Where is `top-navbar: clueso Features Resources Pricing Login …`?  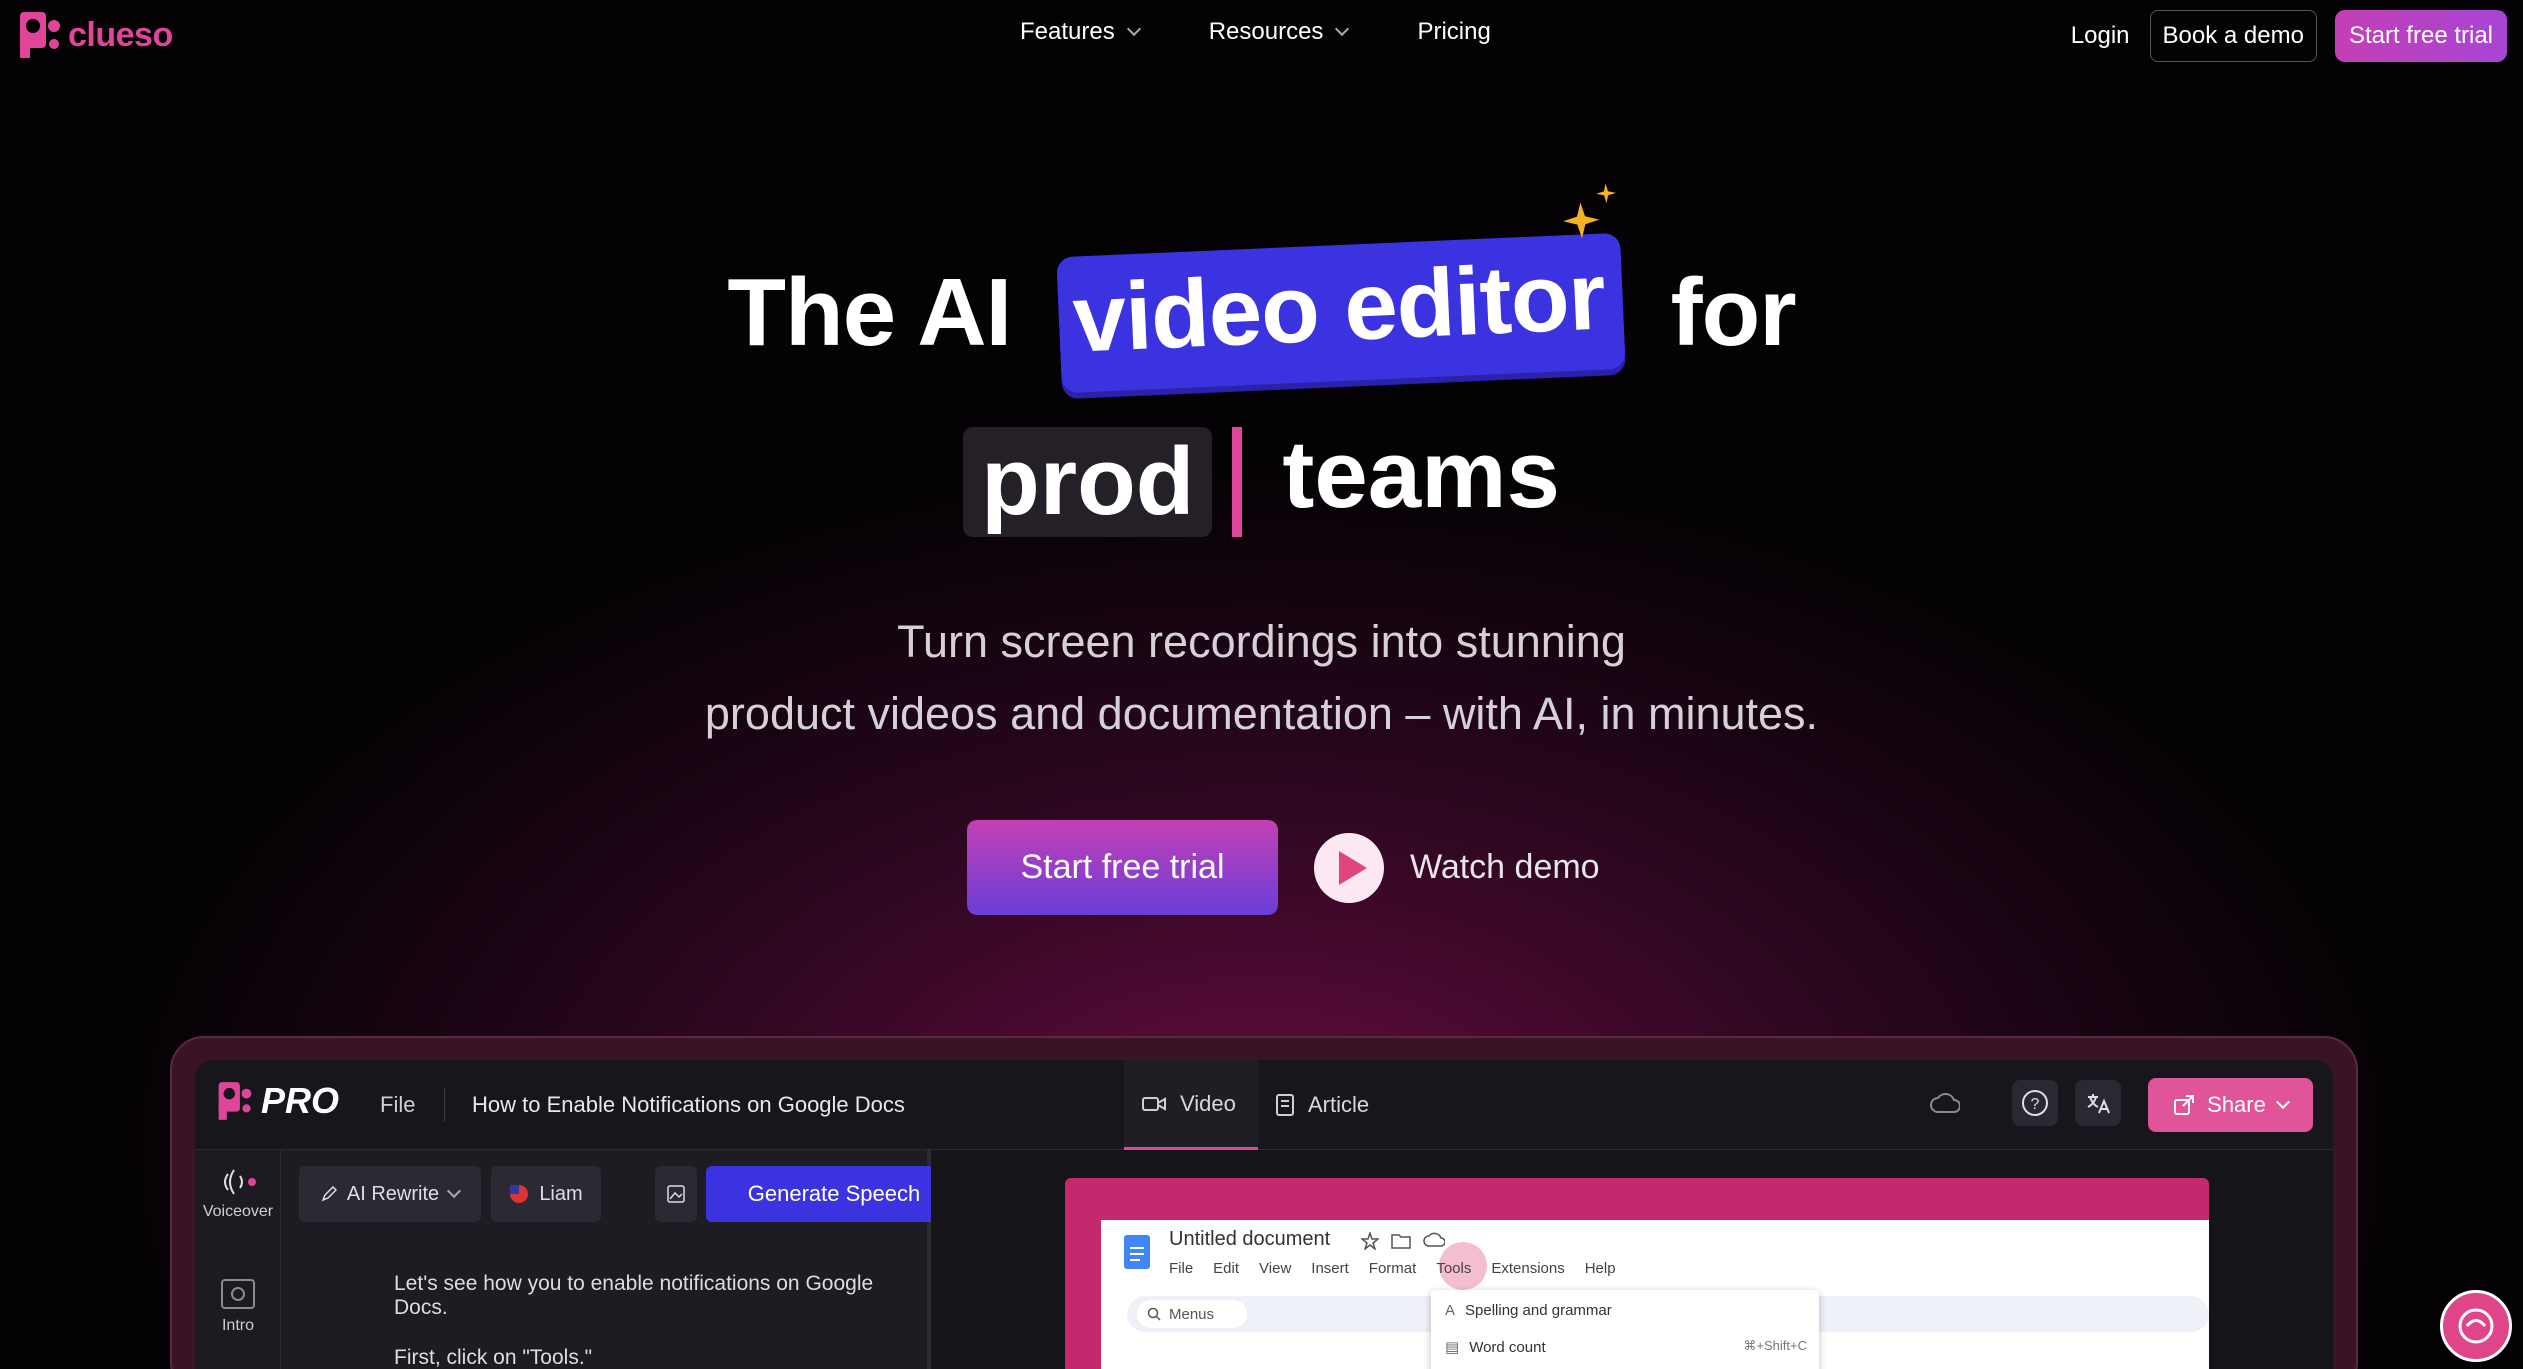
top-navbar: clueso Features Resources Pricing Login … is located at coordinates (1261, 36).